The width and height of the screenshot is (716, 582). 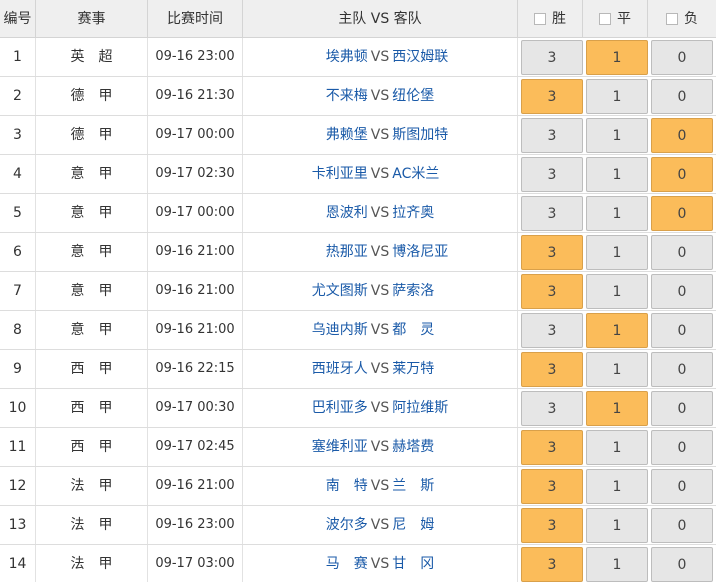 I want to click on home-team-link: 恩波利, so click(x=308, y=213).